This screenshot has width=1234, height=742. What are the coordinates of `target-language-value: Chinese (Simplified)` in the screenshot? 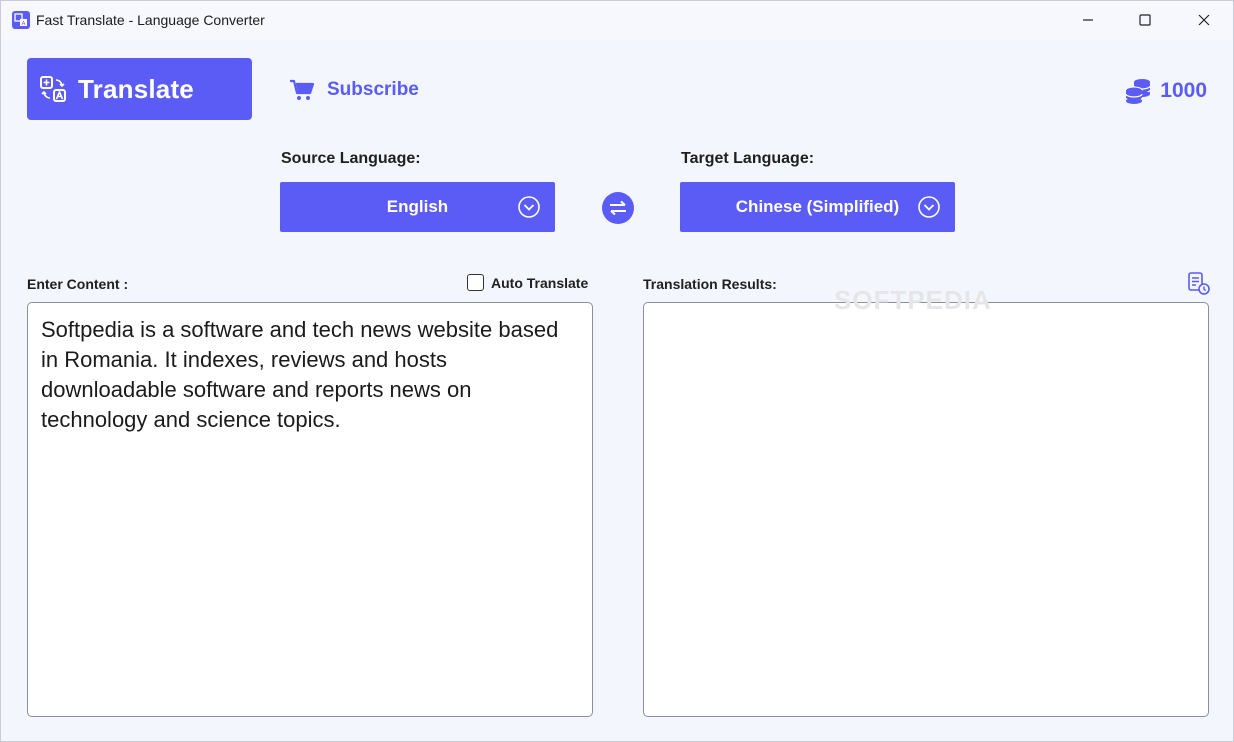 It's located at (817, 206).